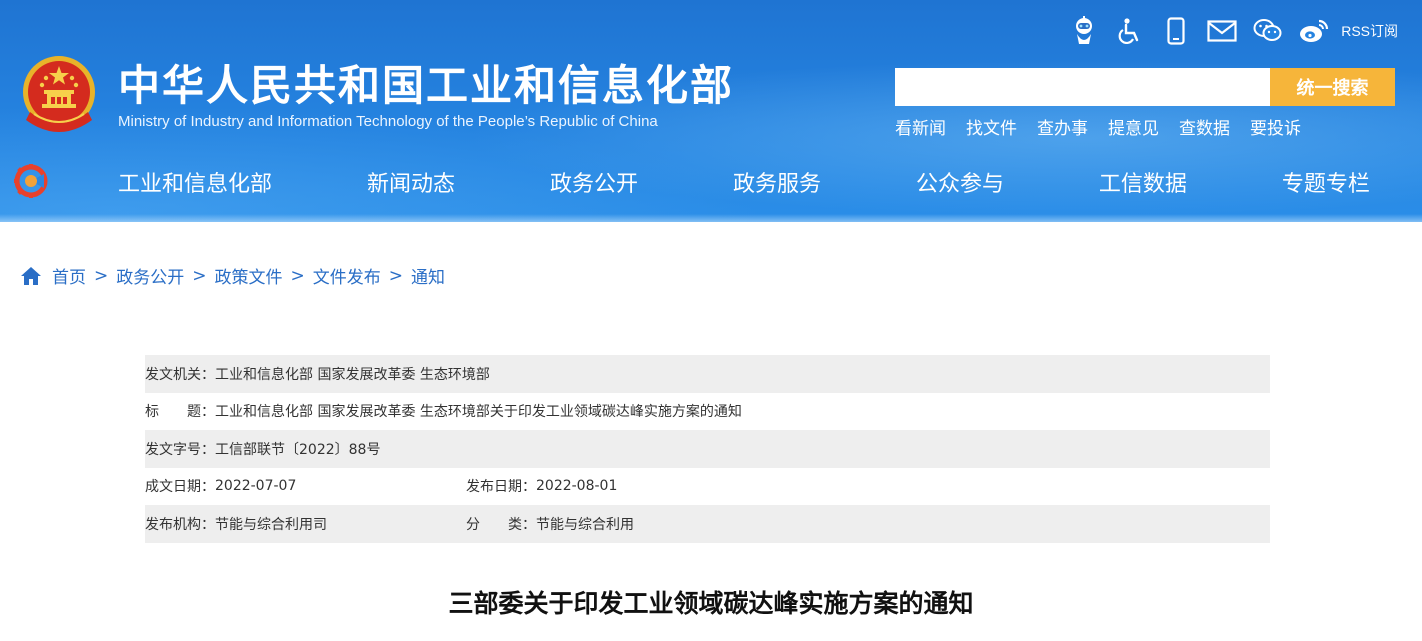 This screenshot has height=641, width=1422. I want to click on nav-item-data: 工信数据, so click(1143, 182).